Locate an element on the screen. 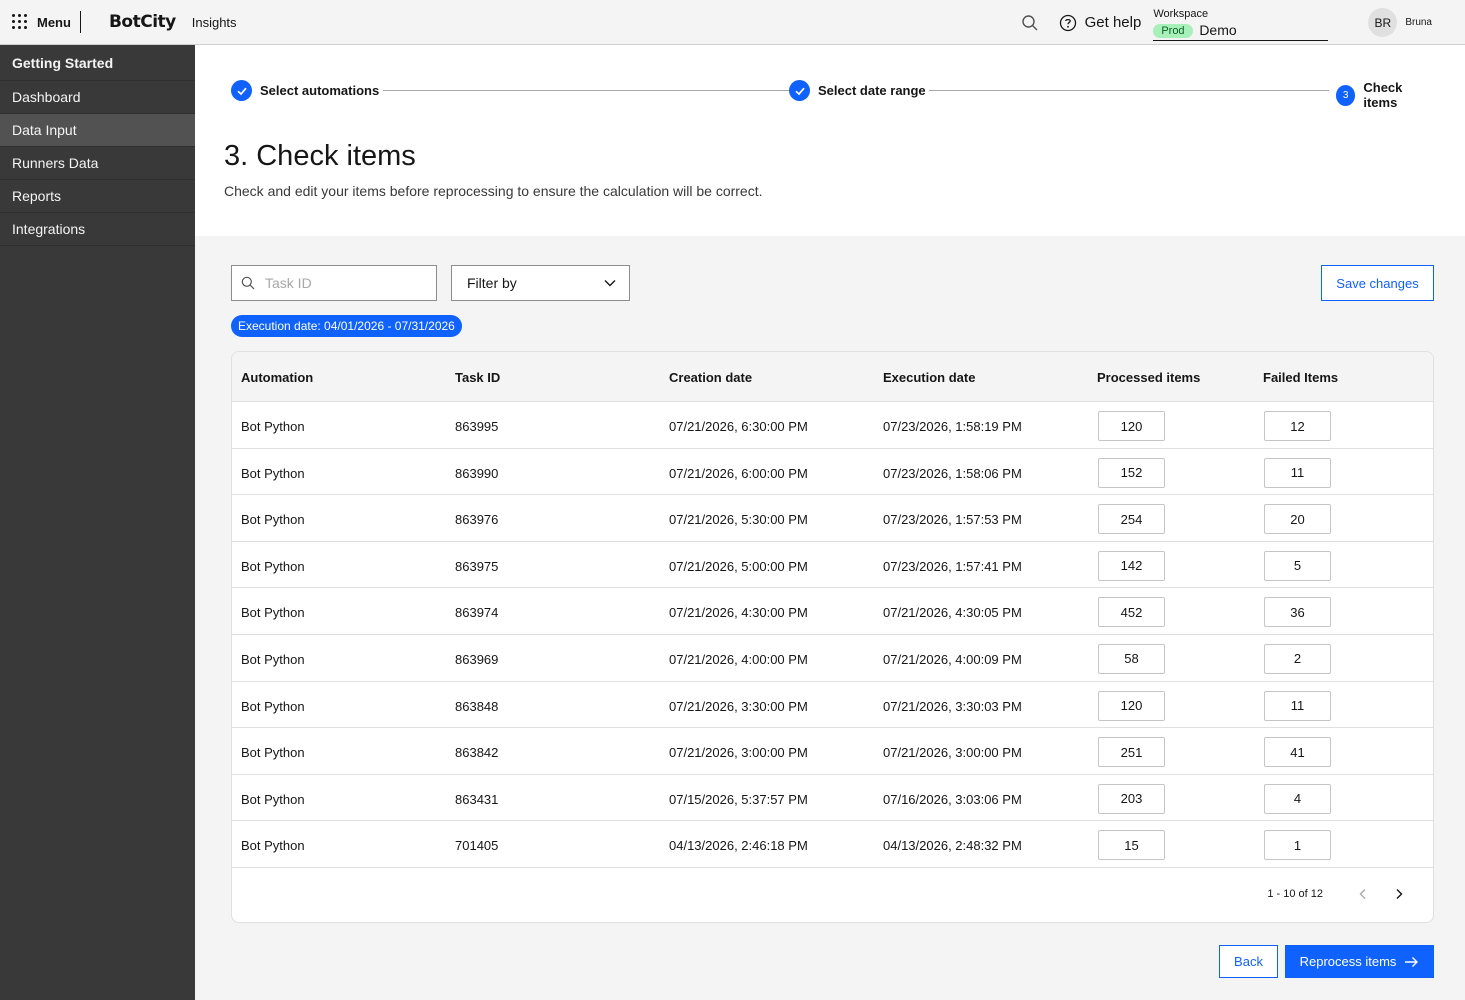 This screenshot has height=1000, width=1465. back-button: Back is located at coordinates (1248, 961).